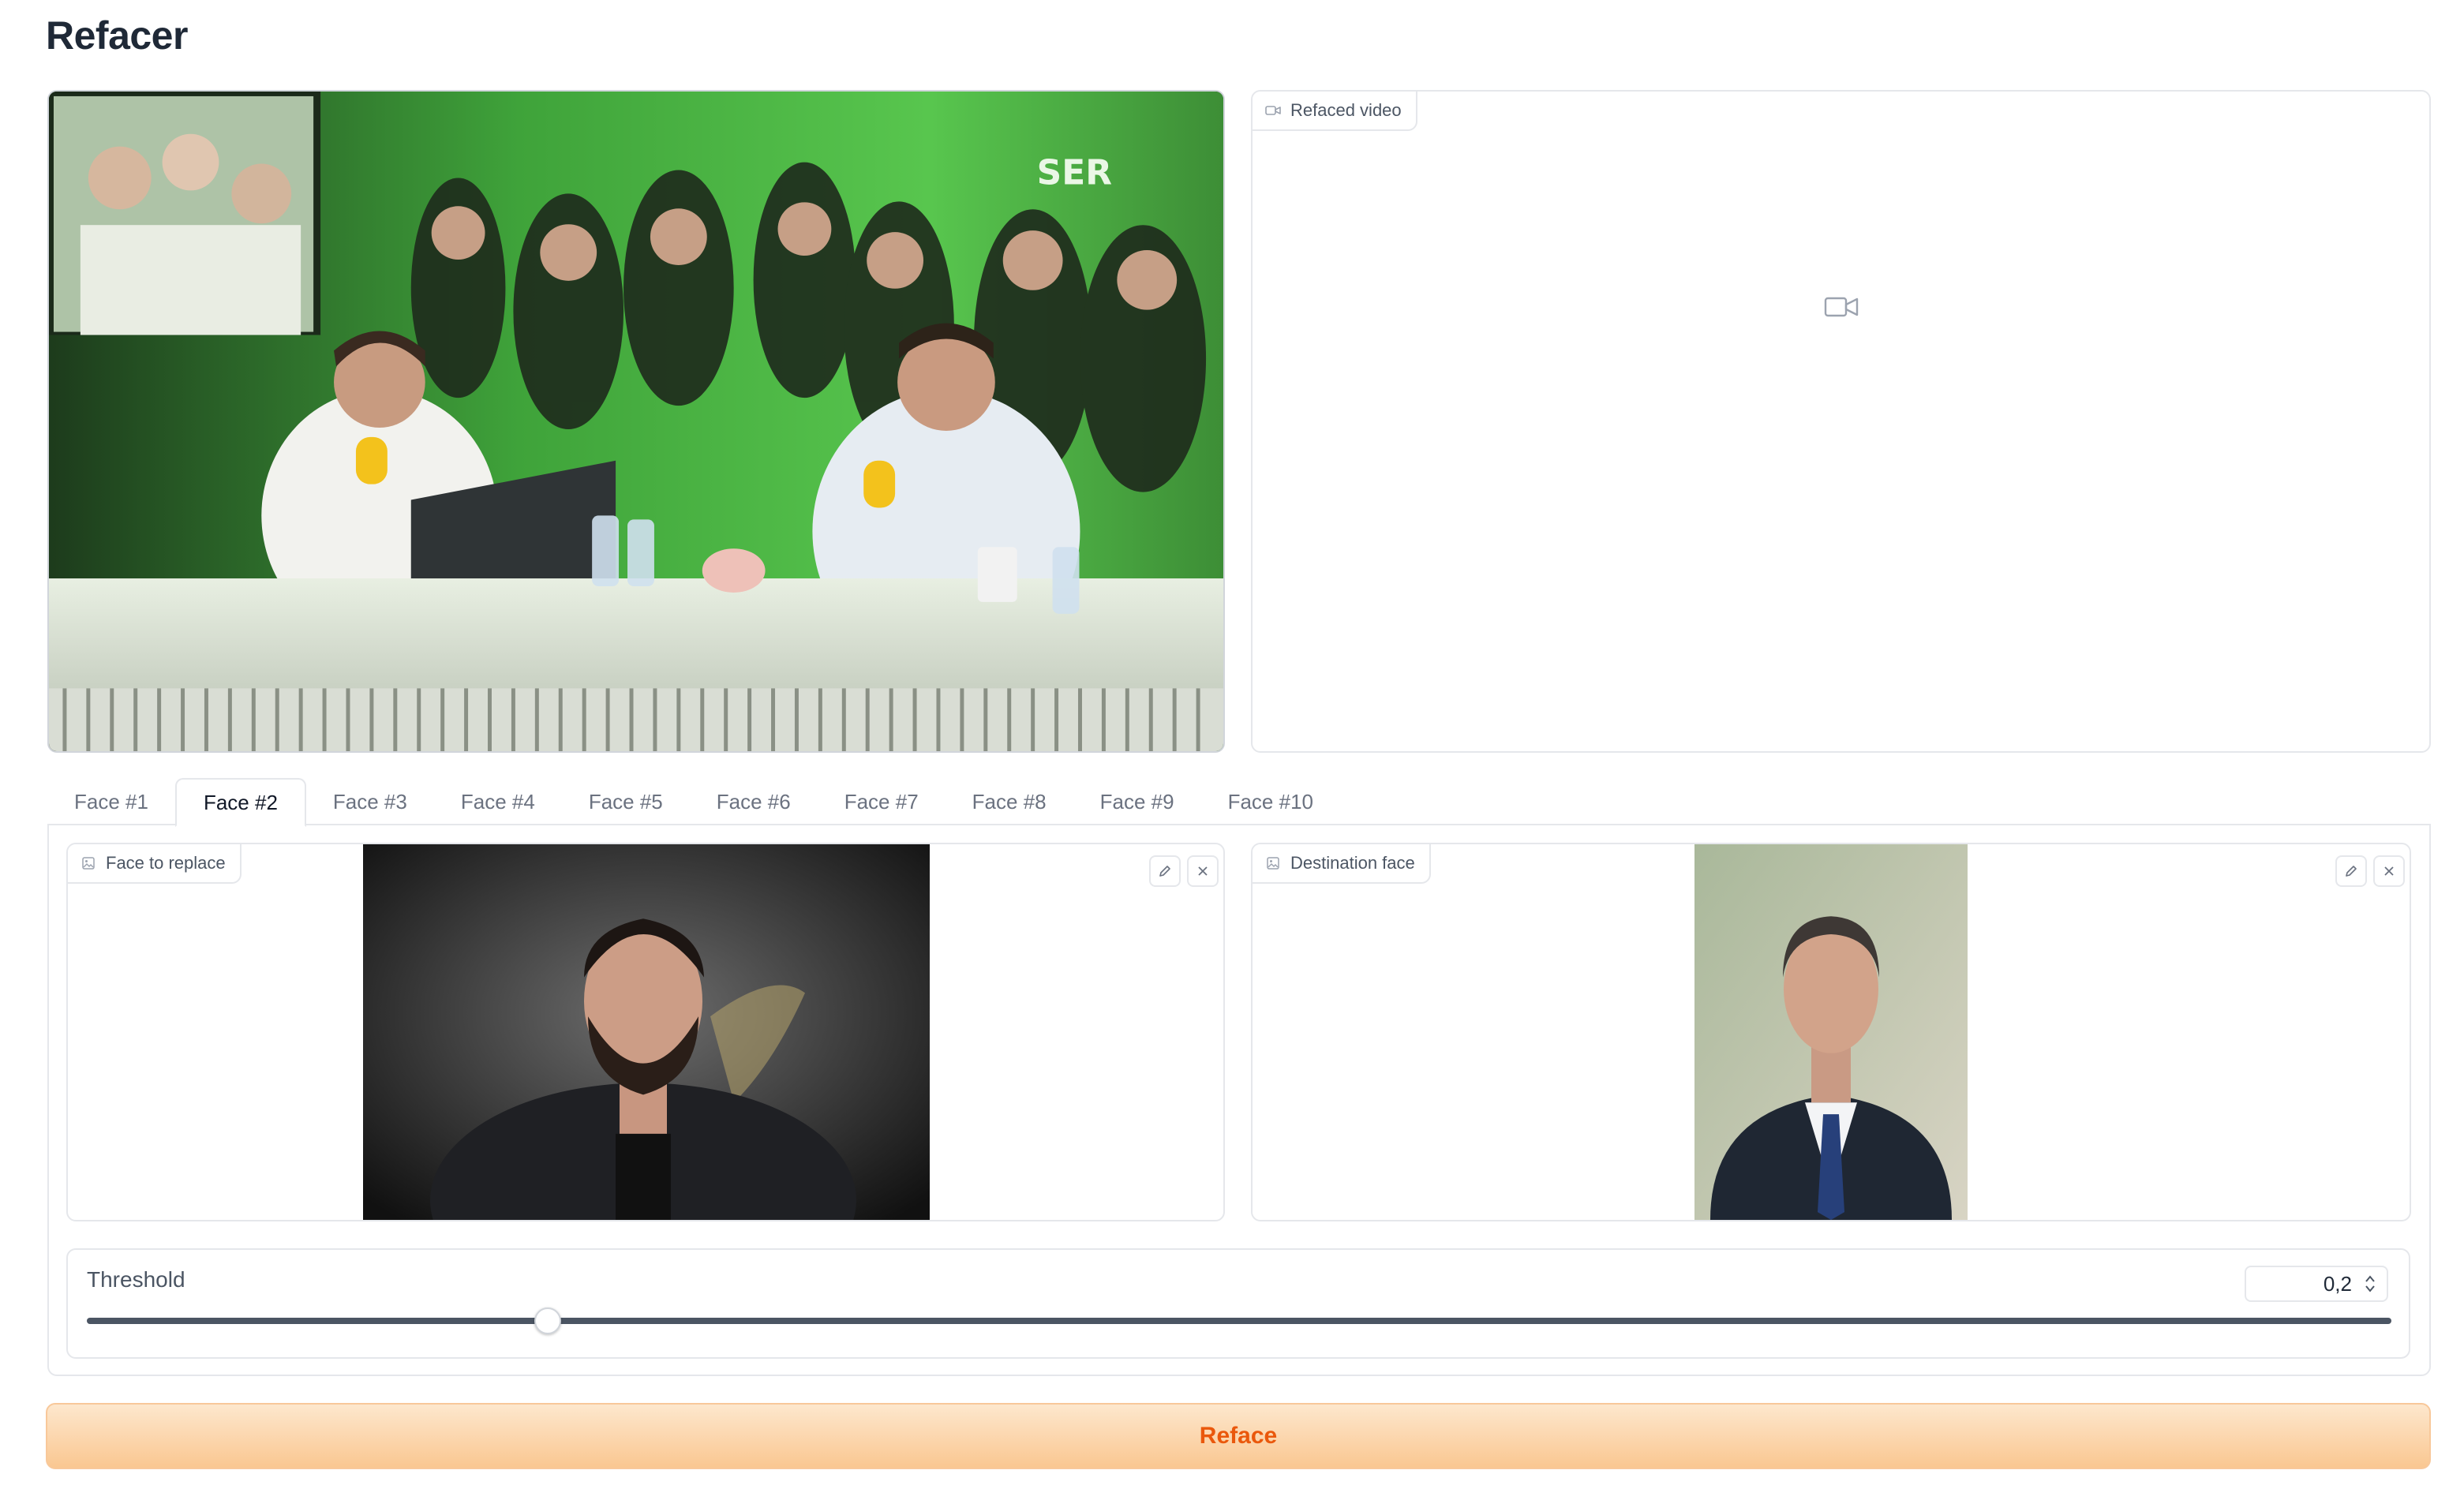 The width and height of the screenshot is (2464, 1485). What do you see at coordinates (1238, 1303) in the screenshot?
I see `threshold-control: Threshold` at bounding box center [1238, 1303].